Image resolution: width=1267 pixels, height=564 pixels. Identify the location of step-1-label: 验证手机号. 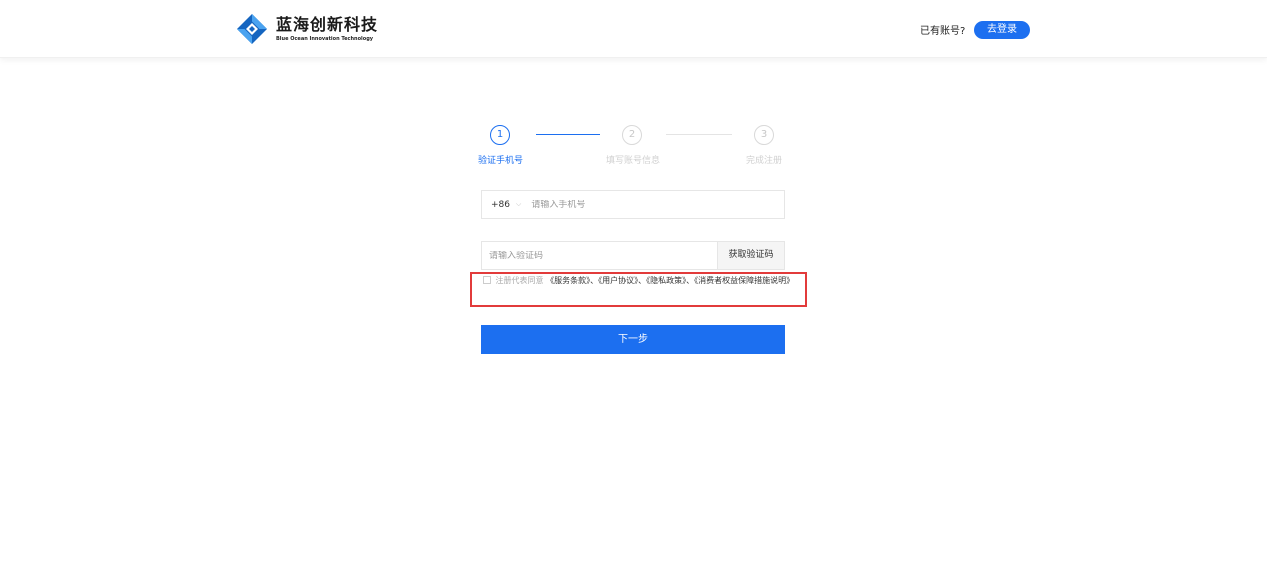
(501, 161).